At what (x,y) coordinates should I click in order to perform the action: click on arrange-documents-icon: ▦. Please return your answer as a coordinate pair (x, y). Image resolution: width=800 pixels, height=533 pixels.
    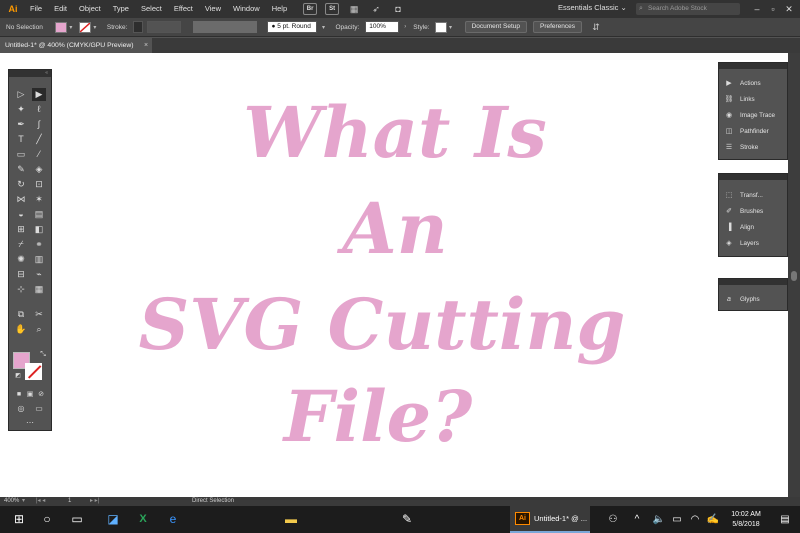
    Looking at the image, I should click on (354, 9).